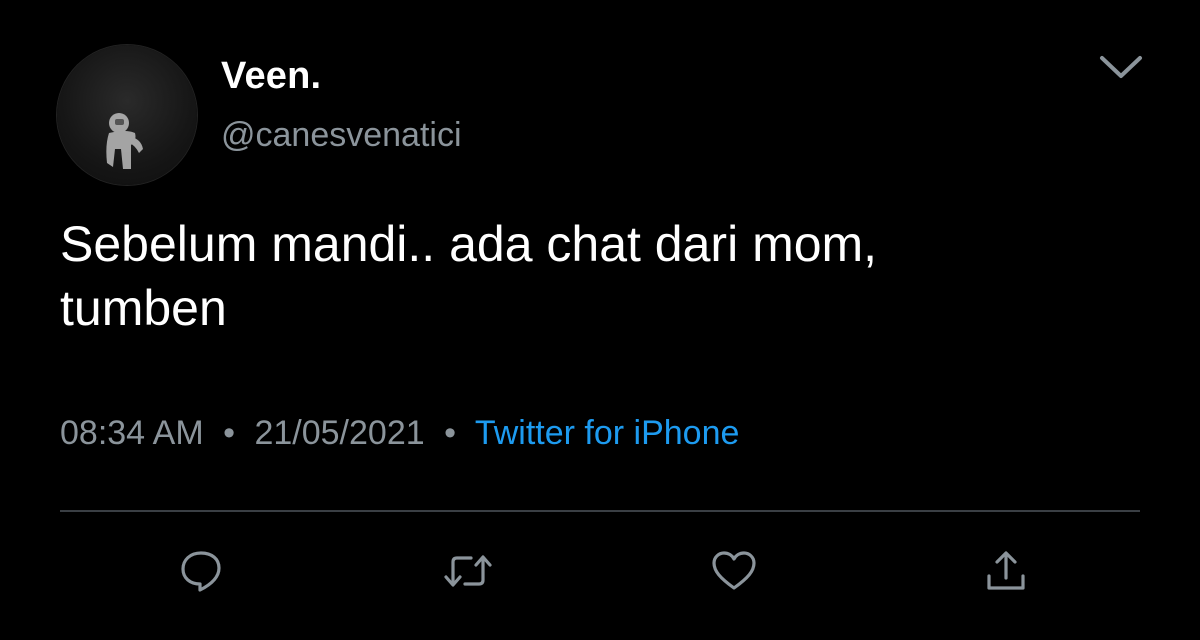 The image size is (1200, 640). What do you see at coordinates (339, 433) in the screenshot?
I see `tweet-date: 21/05/2021` at bounding box center [339, 433].